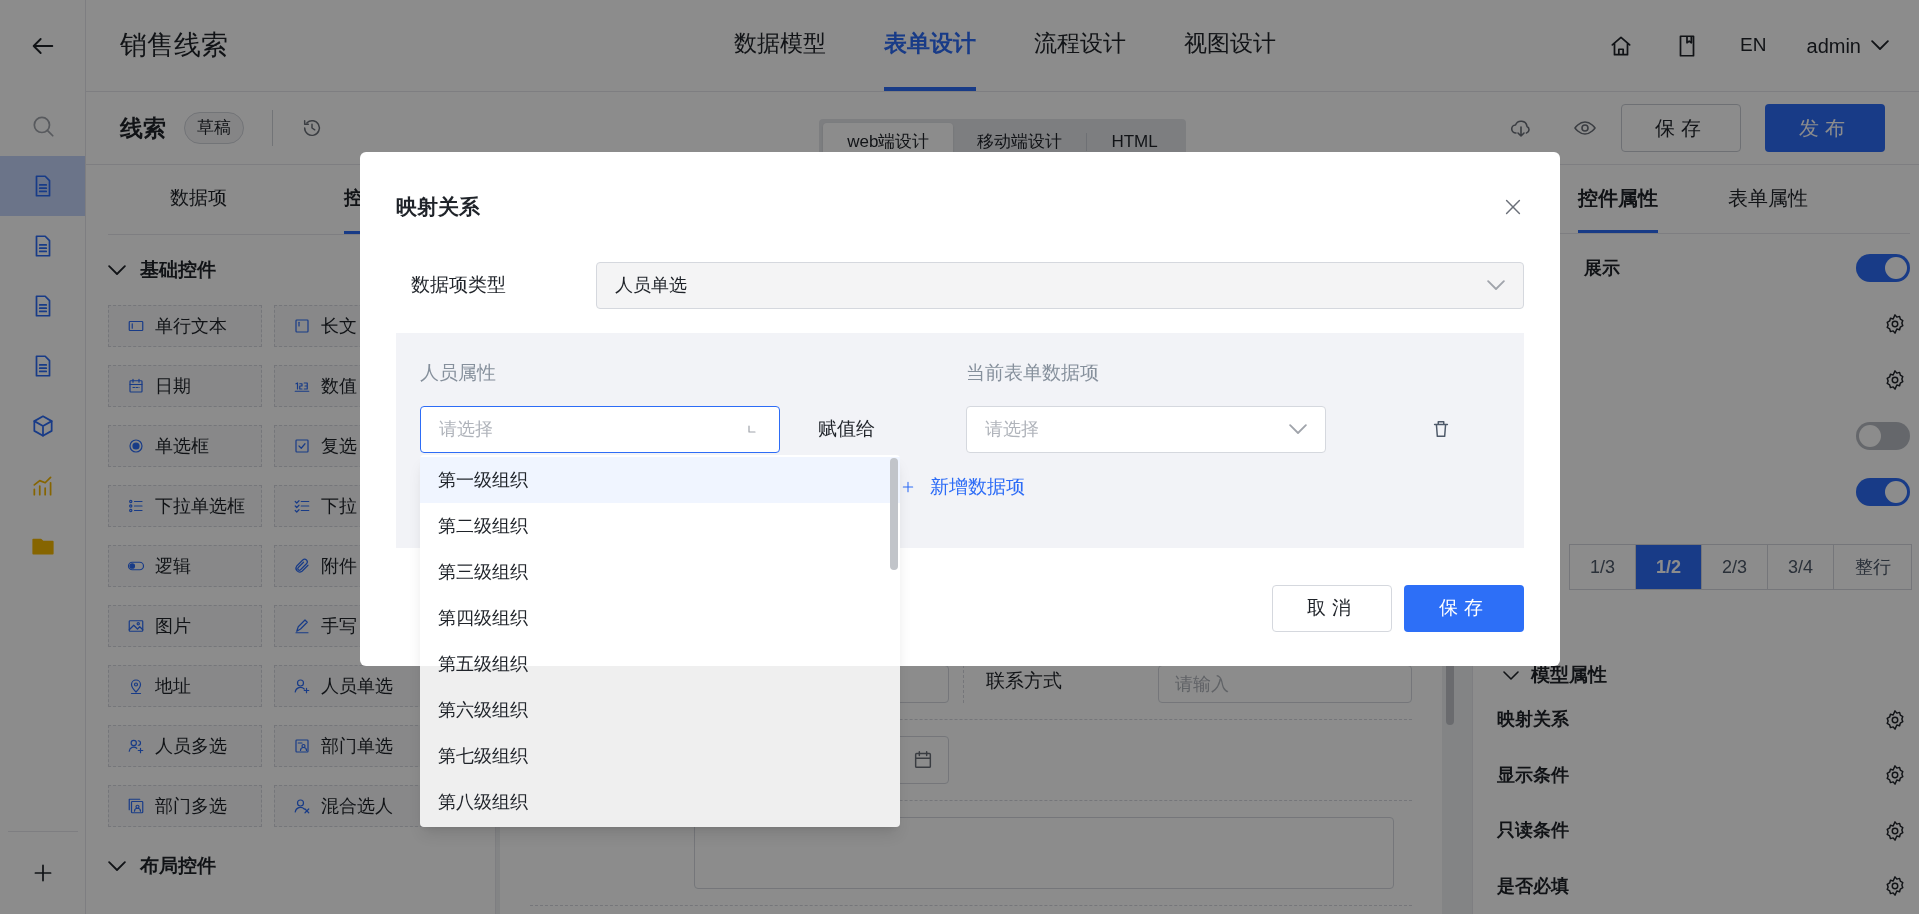 The height and width of the screenshot is (914, 1919). What do you see at coordinates (1024, 681) in the screenshot?
I see `field-label: 联系方式` at bounding box center [1024, 681].